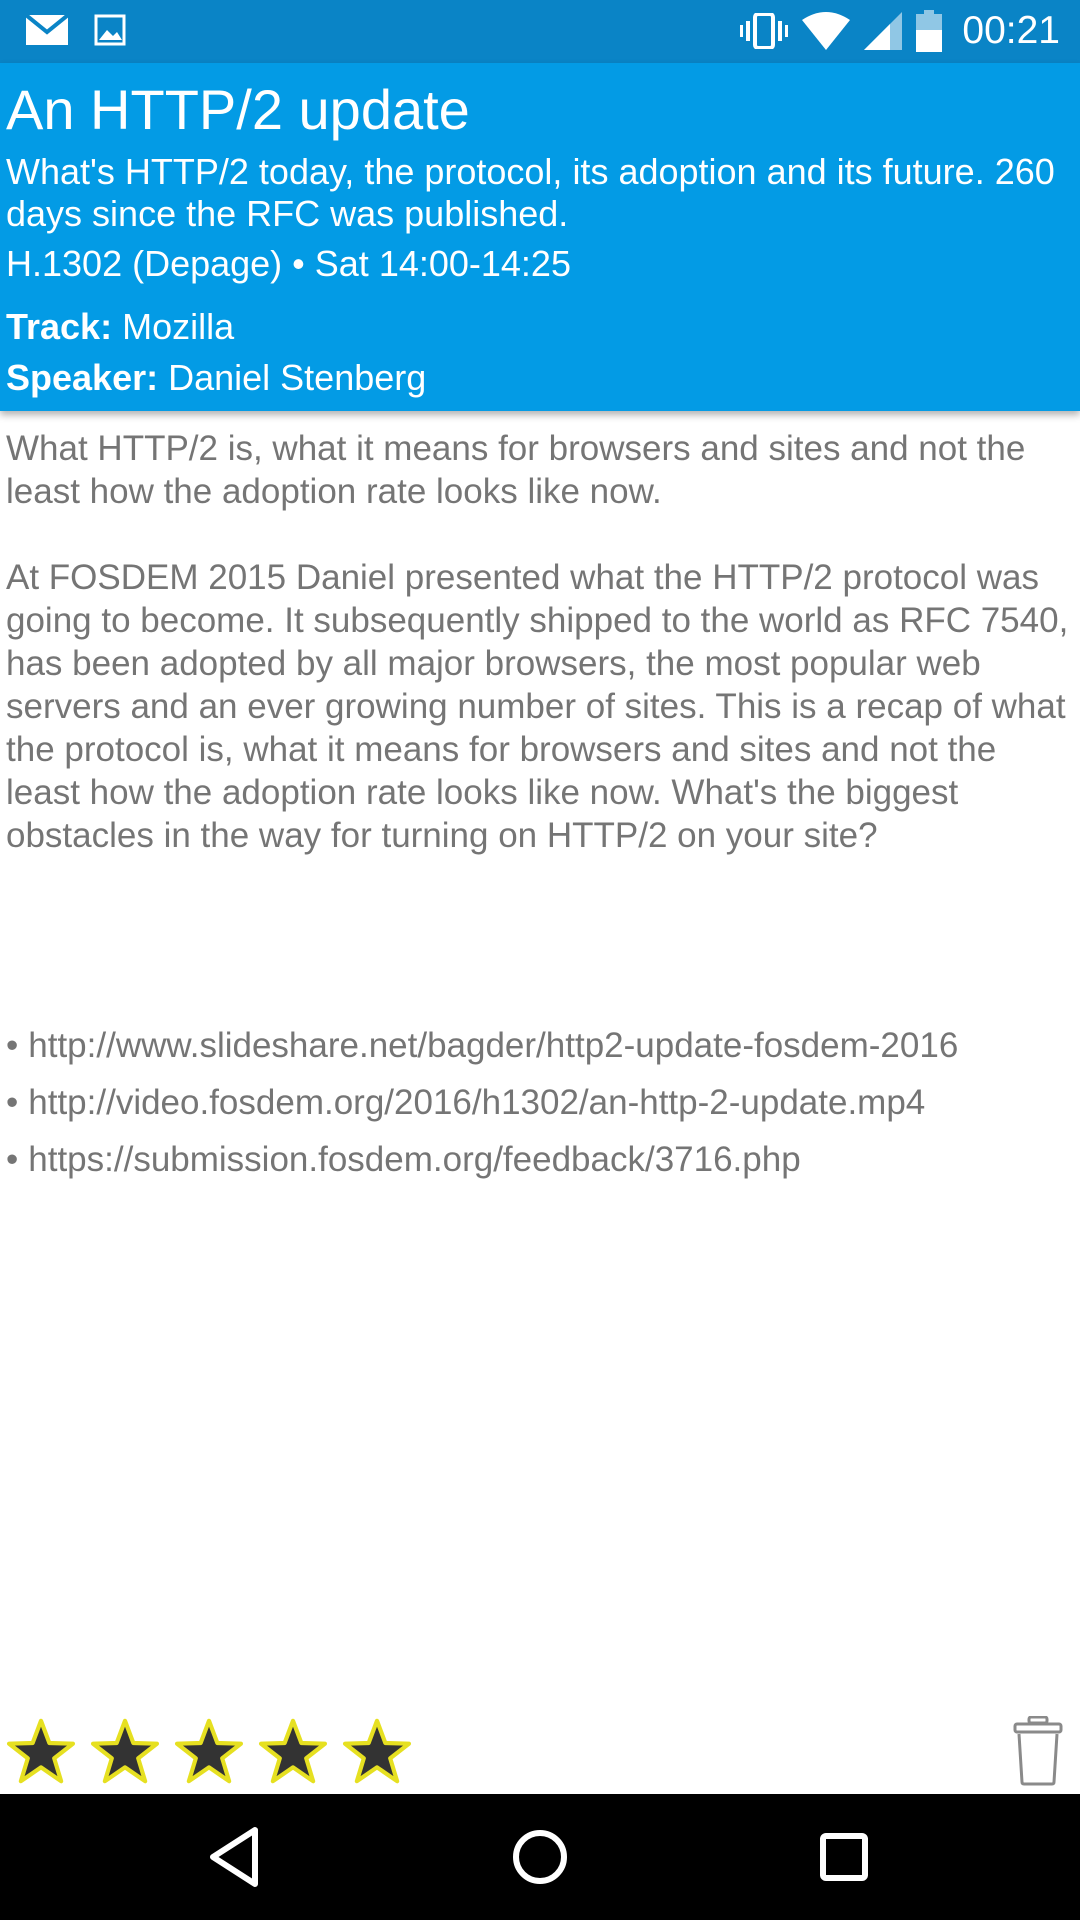  What do you see at coordinates (59, 326) in the screenshot?
I see `track-label: Track:` at bounding box center [59, 326].